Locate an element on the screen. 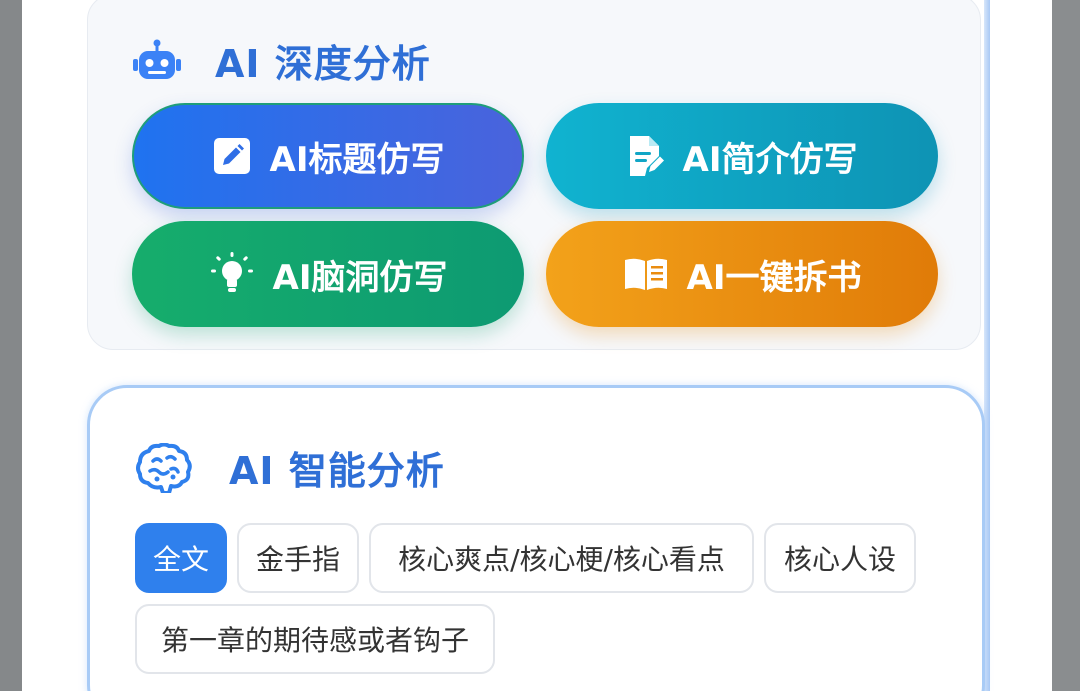 The image size is (1080, 691). ai-intro-rewrite-button: AI简介仿写 is located at coordinates (742, 156).